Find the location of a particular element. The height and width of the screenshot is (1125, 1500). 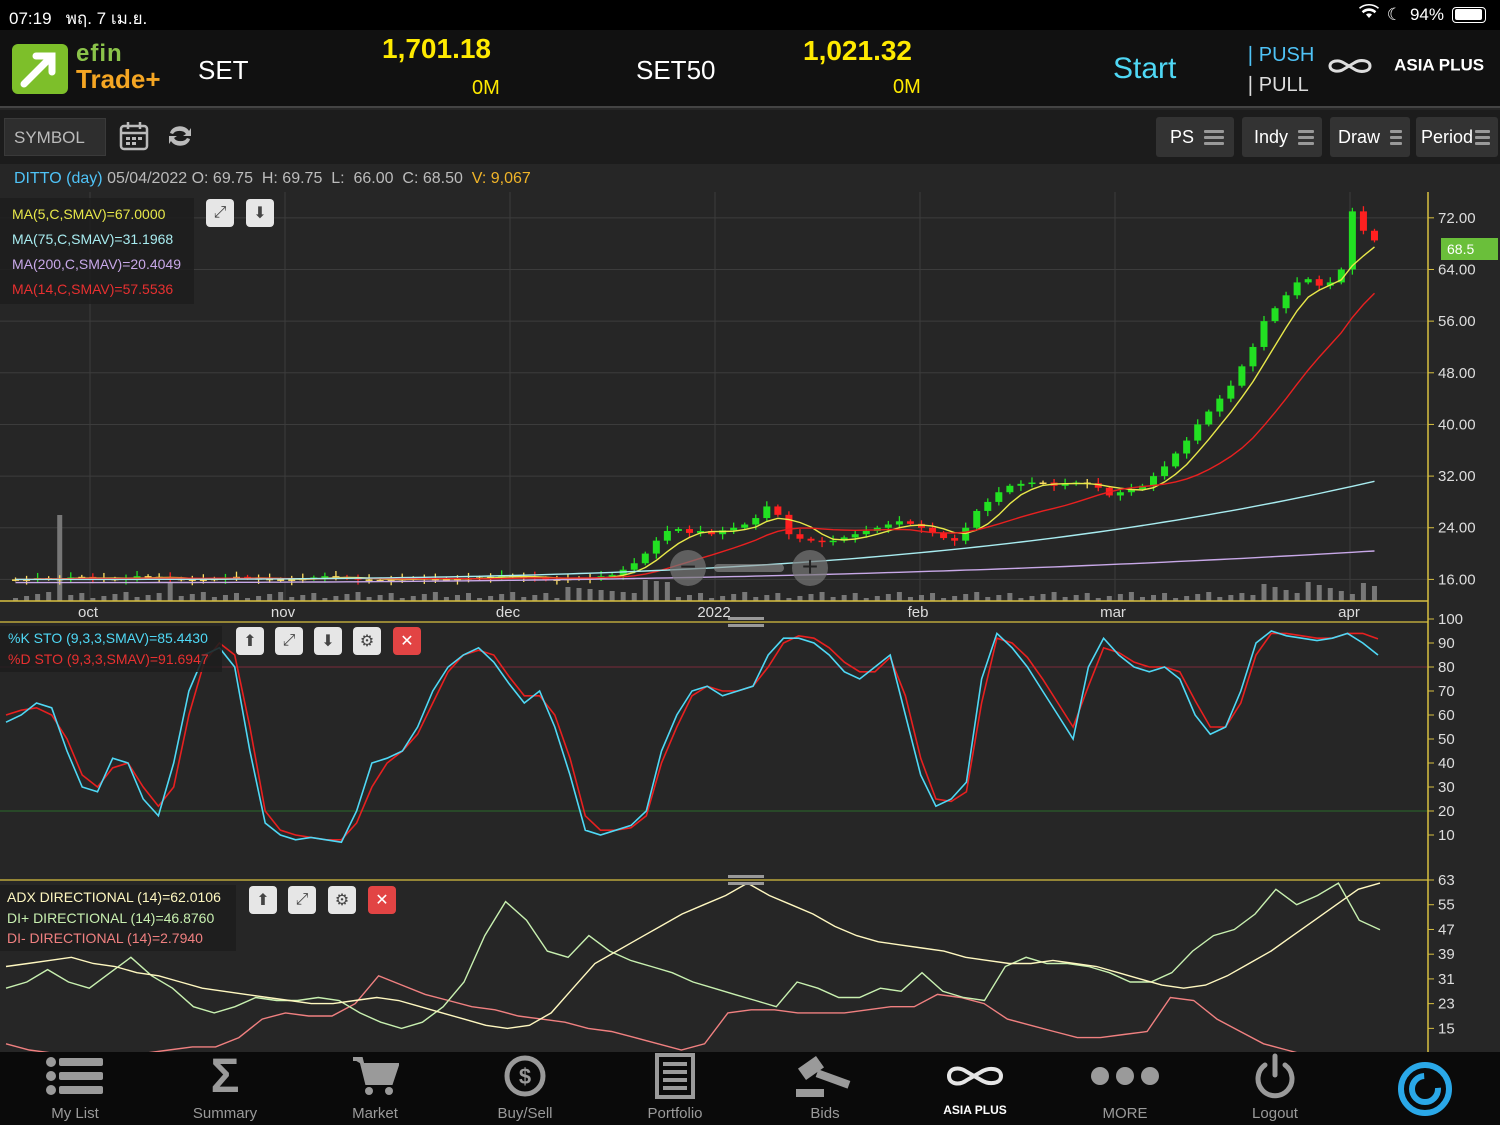

adx-tick-label: 23 is located at coordinates (1446, 1004).